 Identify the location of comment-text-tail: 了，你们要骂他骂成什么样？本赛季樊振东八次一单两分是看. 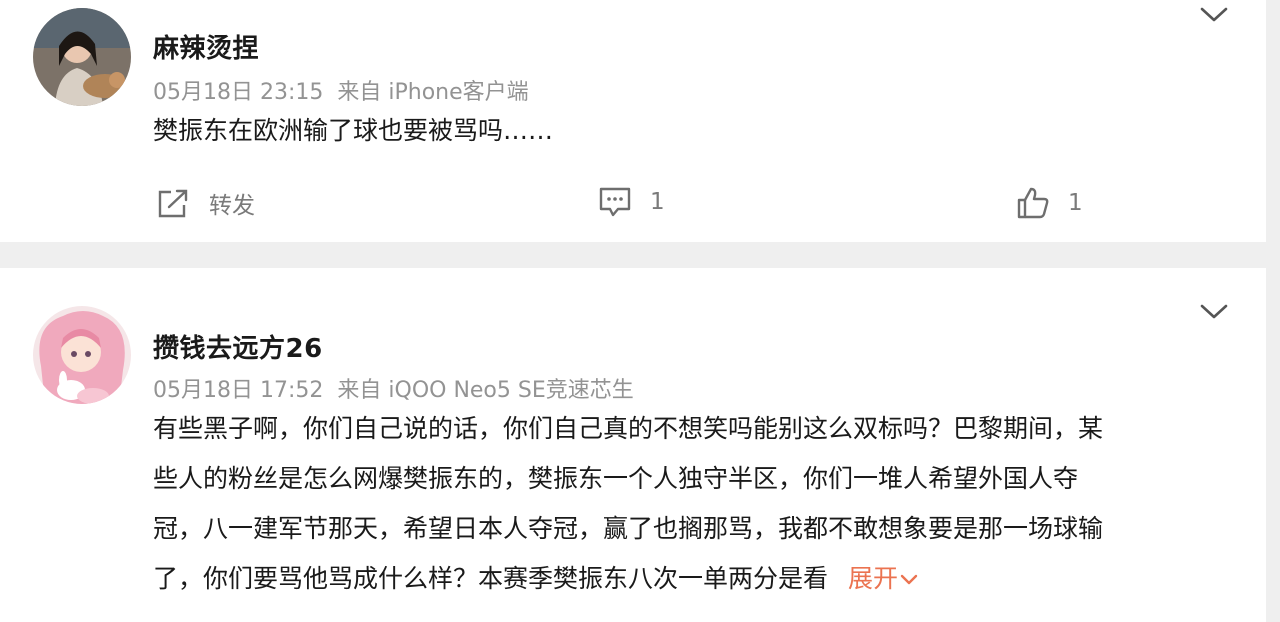
(491, 578).